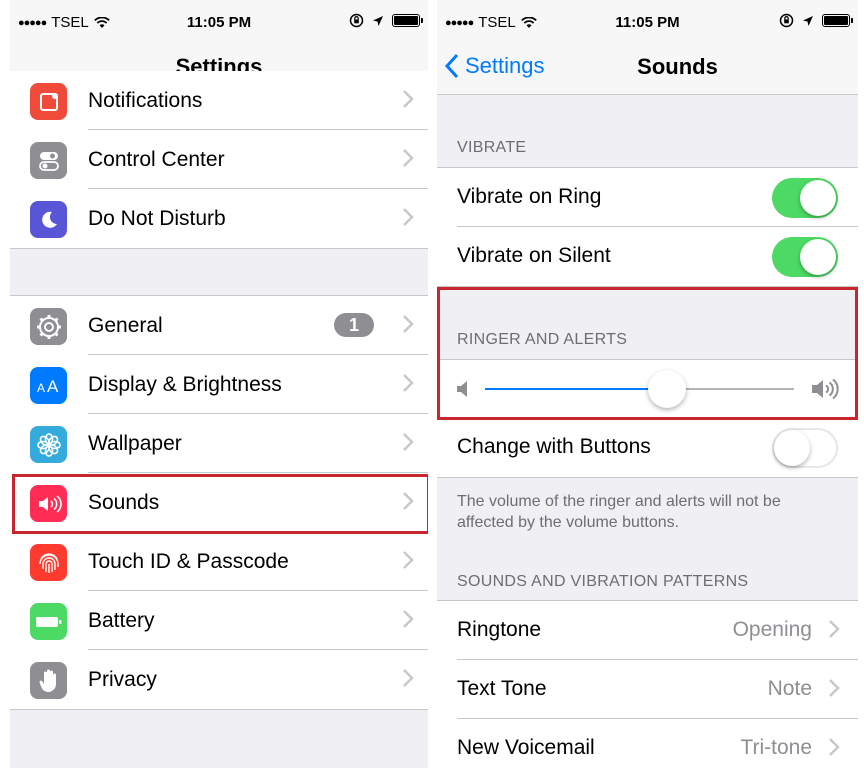 The image size is (864, 768). Describe the element at coordinates (603, 581) in the screenshot. I see `section-header-patterns: SOUNDS AND VIBRATION PATTERNS` at that location.